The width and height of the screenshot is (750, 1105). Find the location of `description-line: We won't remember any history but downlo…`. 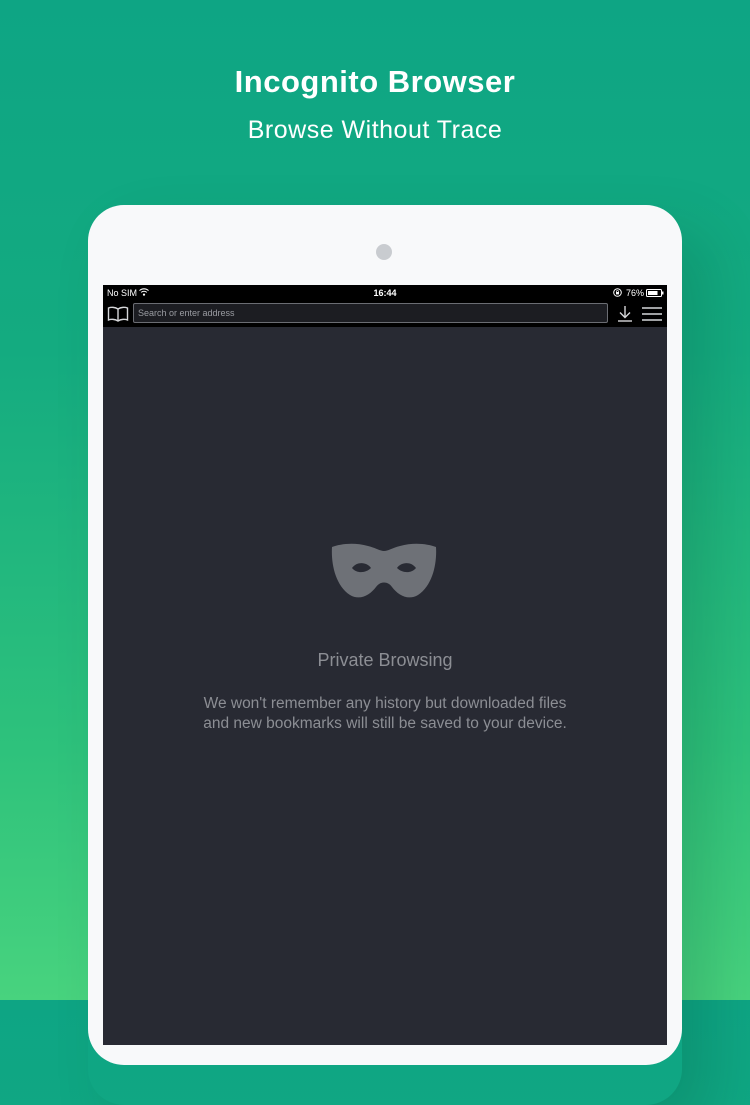

description-line: We won't remember any history but downlo… is located at coordinates (385, 703).